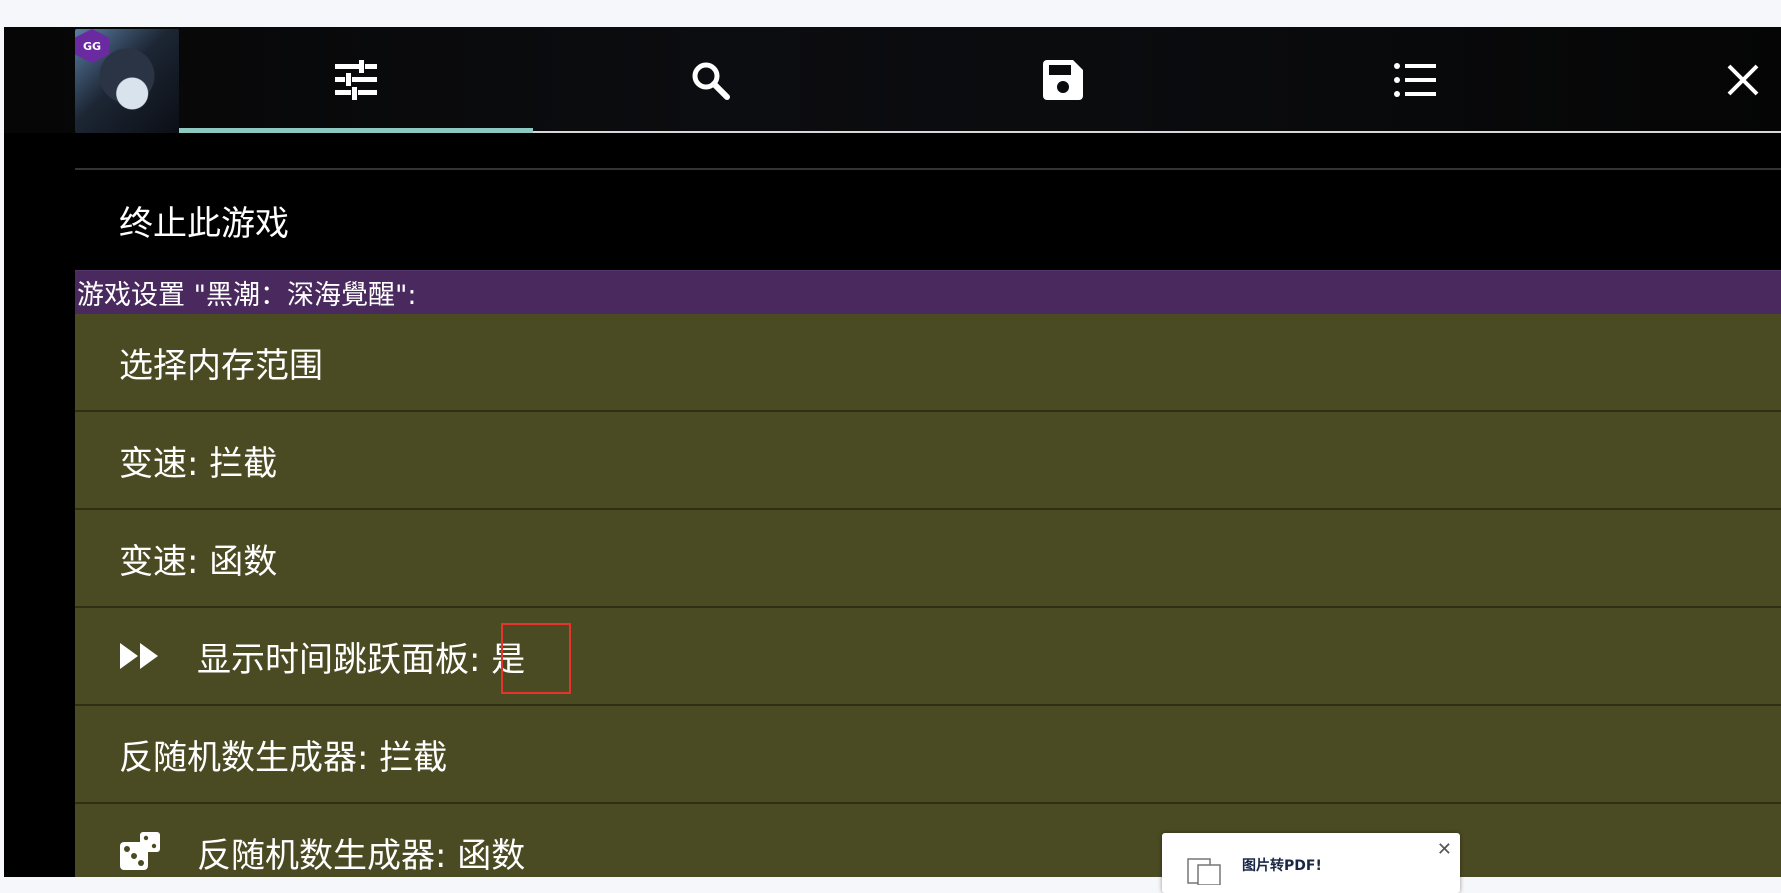  Describe the element at coordinates (1204, 870) in the screenshot. I see `document-icon` at that location.